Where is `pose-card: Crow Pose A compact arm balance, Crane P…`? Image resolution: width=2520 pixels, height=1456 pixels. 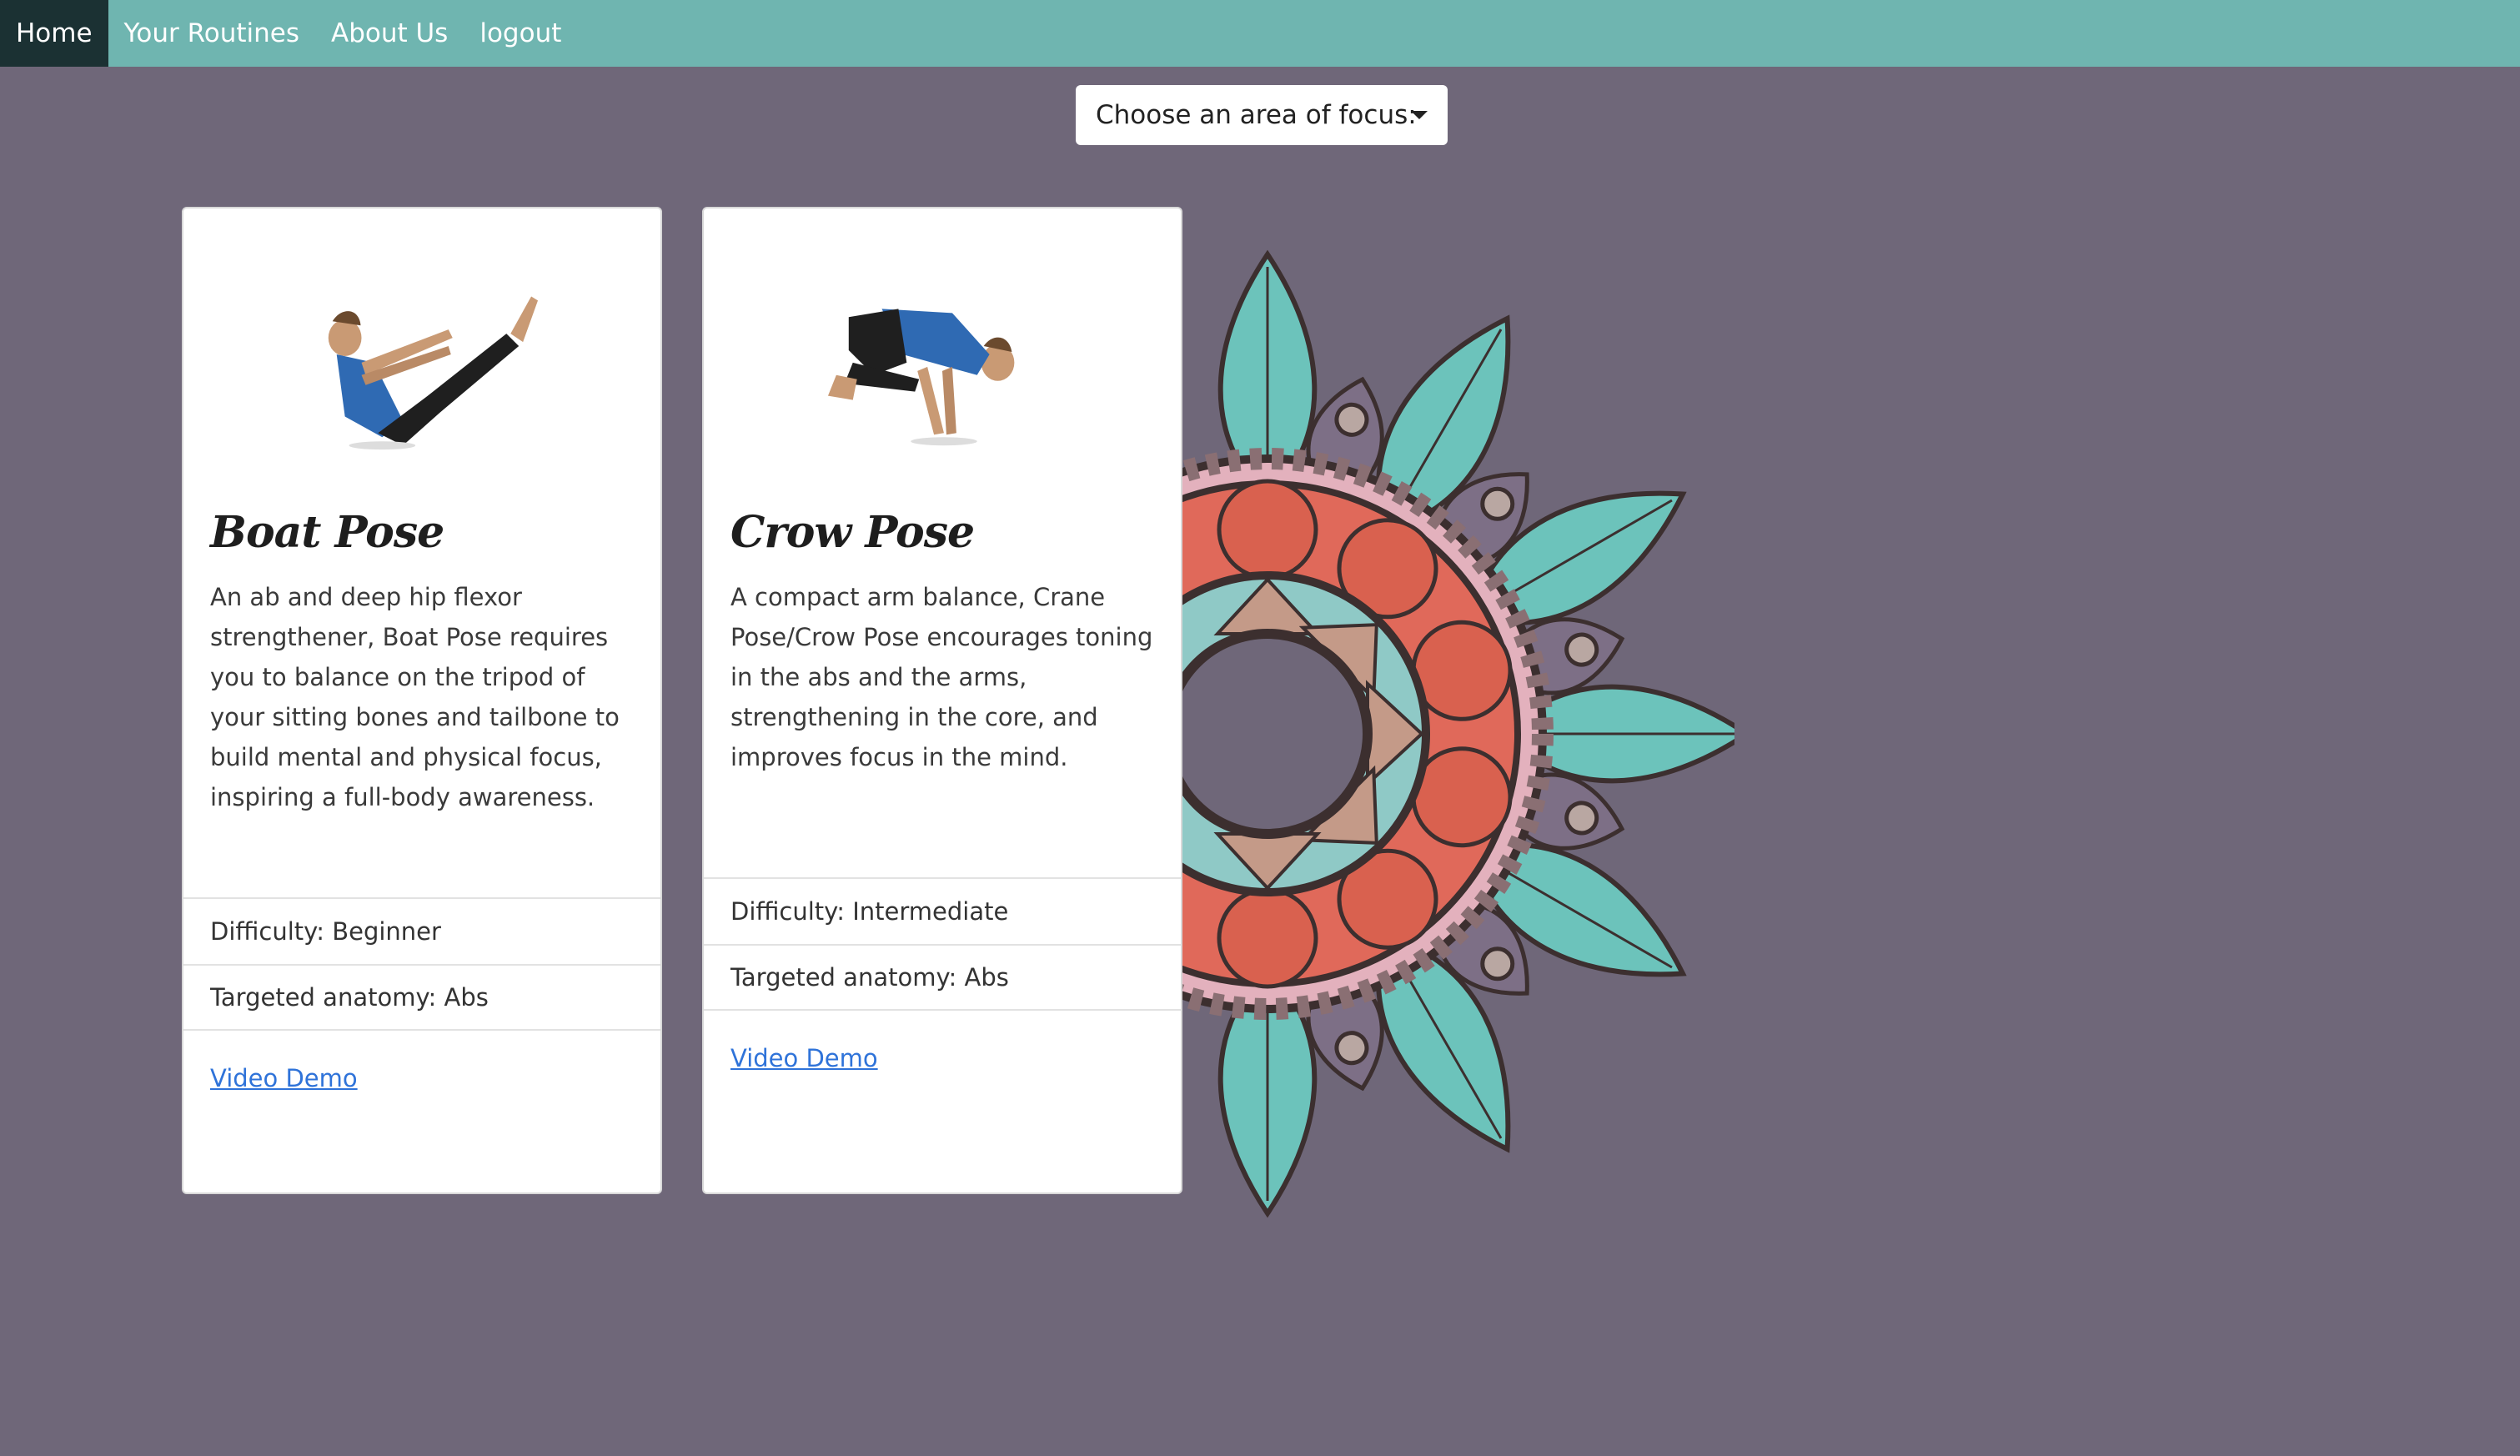 pose-card: Crow Pose A compact arm balance, Crane P… is located at coordinates (942, 700).